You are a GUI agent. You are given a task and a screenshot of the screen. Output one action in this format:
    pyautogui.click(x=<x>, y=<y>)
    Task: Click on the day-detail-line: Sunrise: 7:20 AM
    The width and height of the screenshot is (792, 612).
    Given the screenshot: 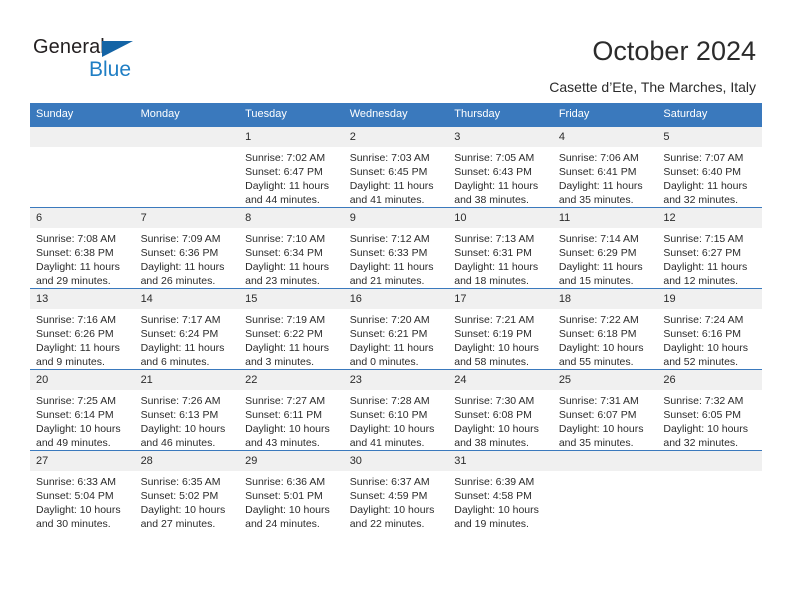 What is the action you would take?
    pyautogui.click(x=389, y=320)
    